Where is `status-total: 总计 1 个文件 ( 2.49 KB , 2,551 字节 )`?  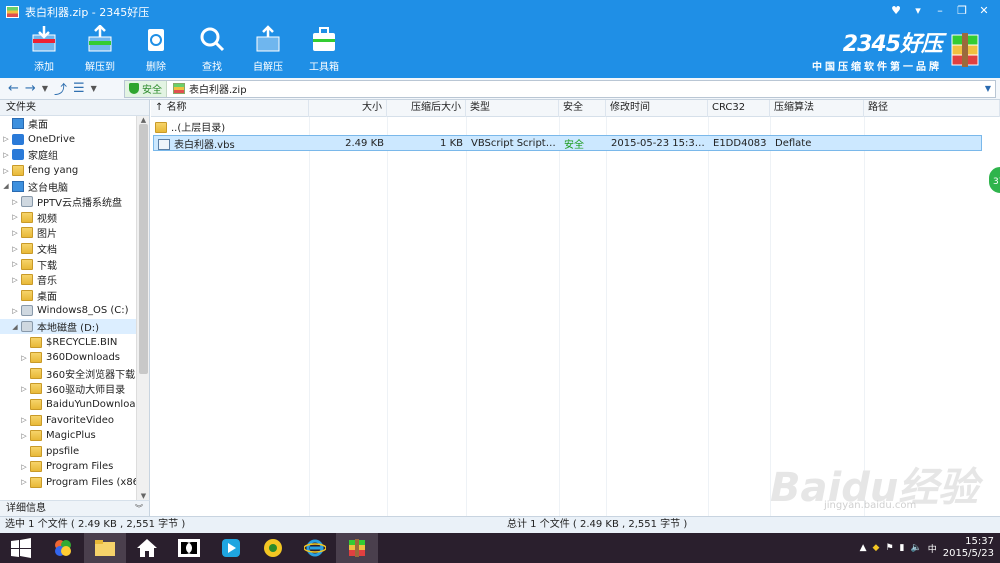
status-total: 总计 1 个文件 ( 2.49 KB , 2,551 字节 ) is located at coordinates (597, 524).